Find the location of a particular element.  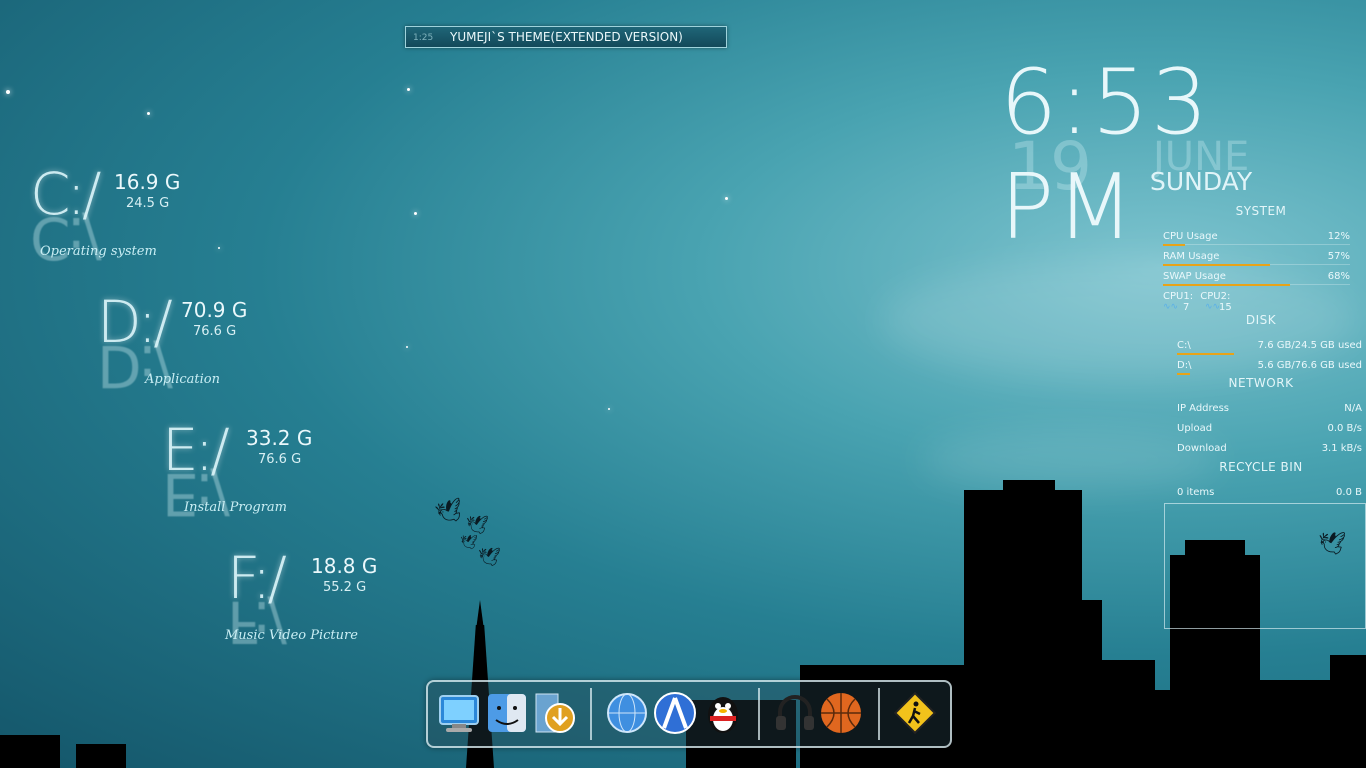

headphones-icon is located at coordinates (795, 713).